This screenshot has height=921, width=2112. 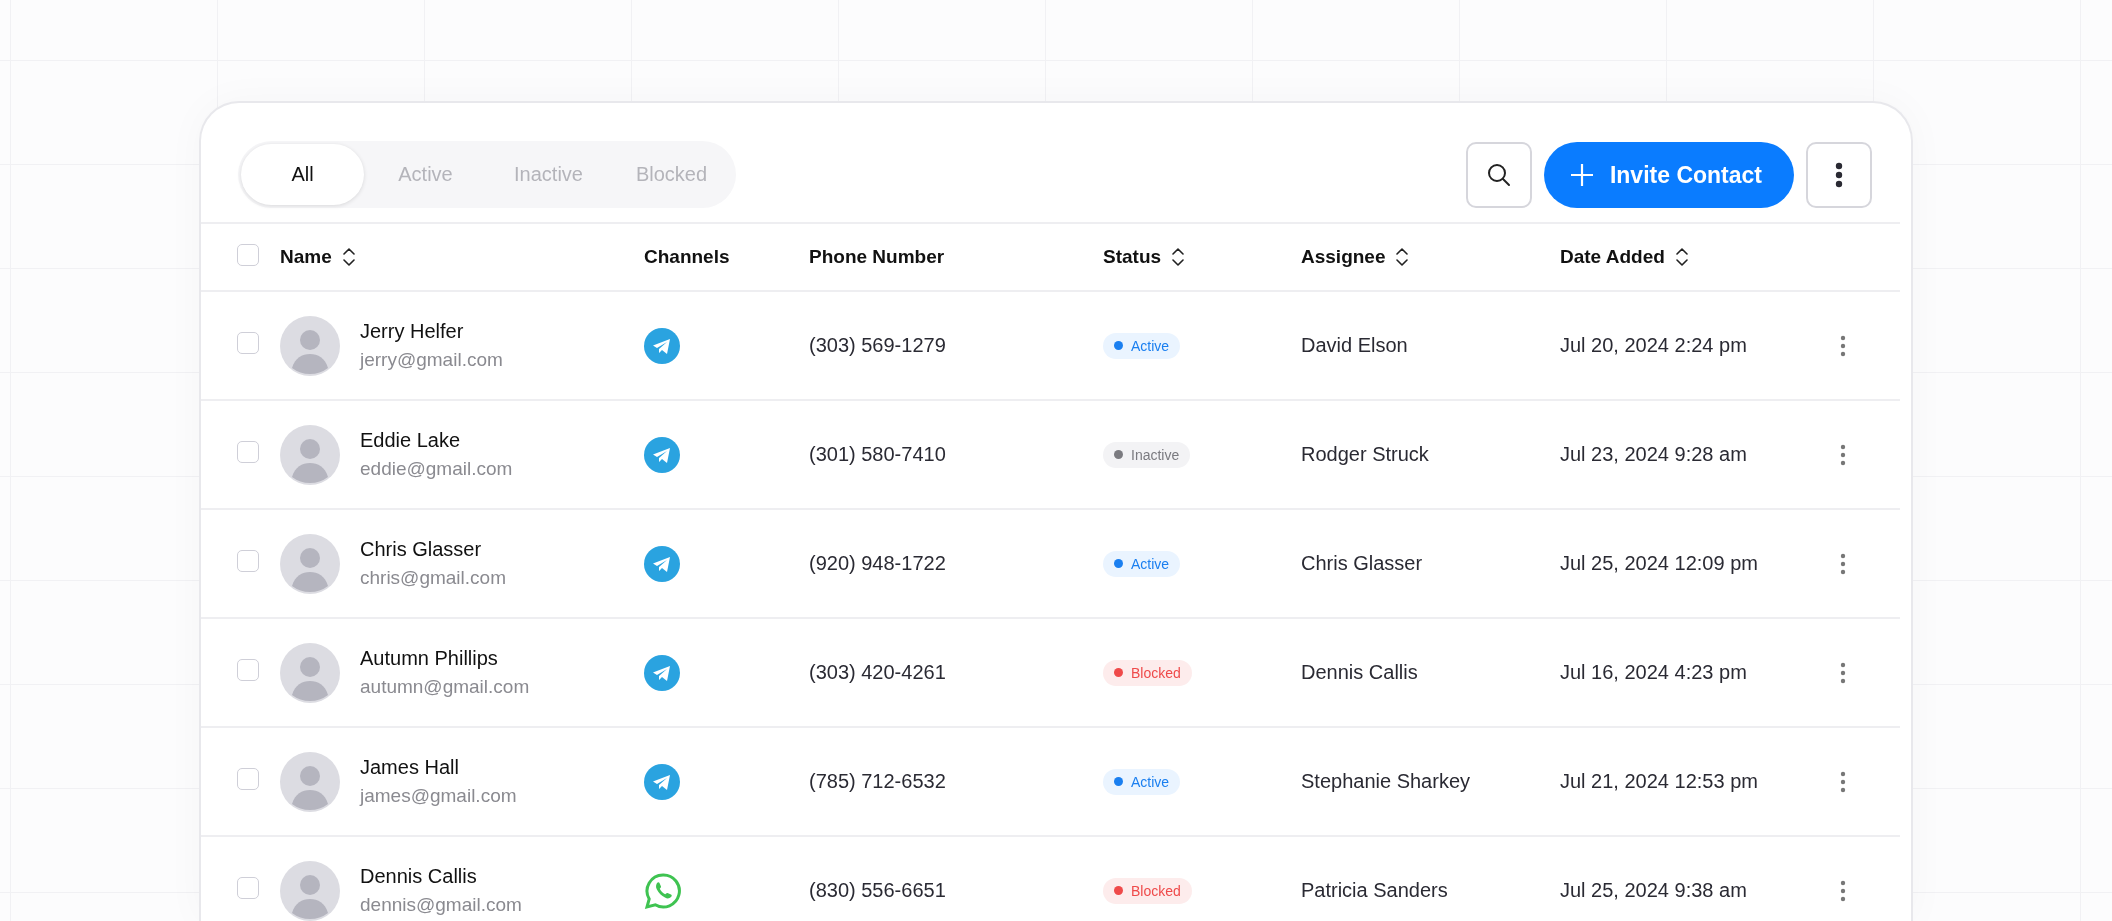 What do you see at coordinates (878, 345) in the screenshot?
I see `phone-number: (303) 569-1279` at bounding box center [878, 345].